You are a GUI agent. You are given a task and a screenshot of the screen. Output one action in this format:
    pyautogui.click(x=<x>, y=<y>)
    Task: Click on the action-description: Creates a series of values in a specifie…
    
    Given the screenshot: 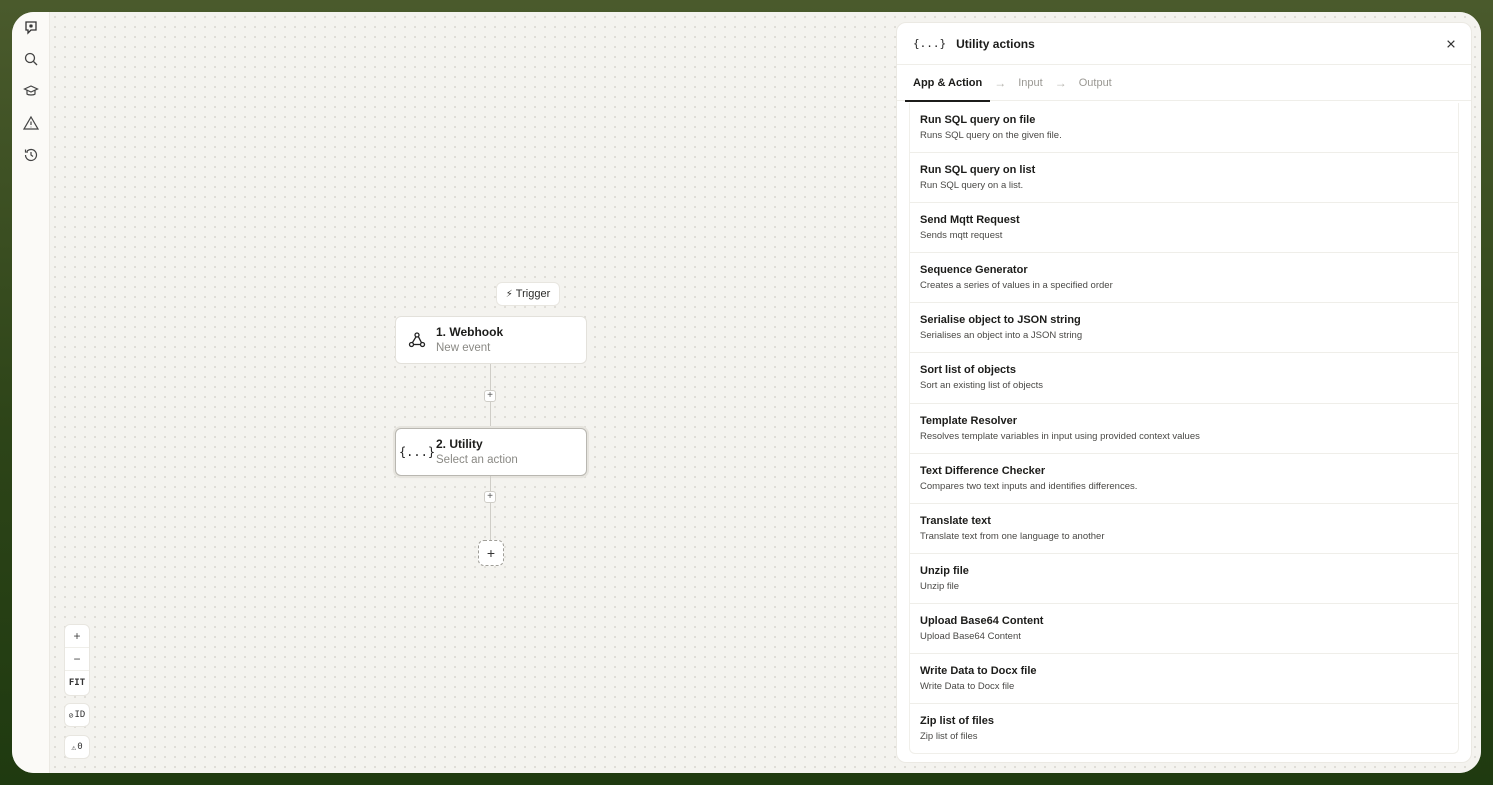 What is the action you would take?
    pyautogui.click(x=1016, y=286)
    